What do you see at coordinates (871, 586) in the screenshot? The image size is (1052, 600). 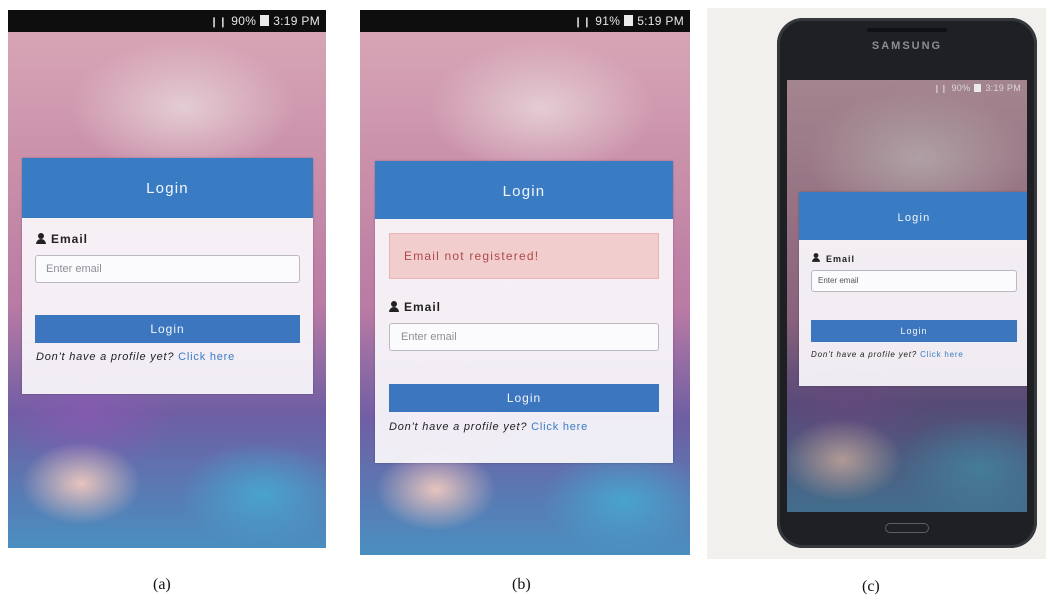 I see `caption-c: (c)` at bounding box center [871, 586].